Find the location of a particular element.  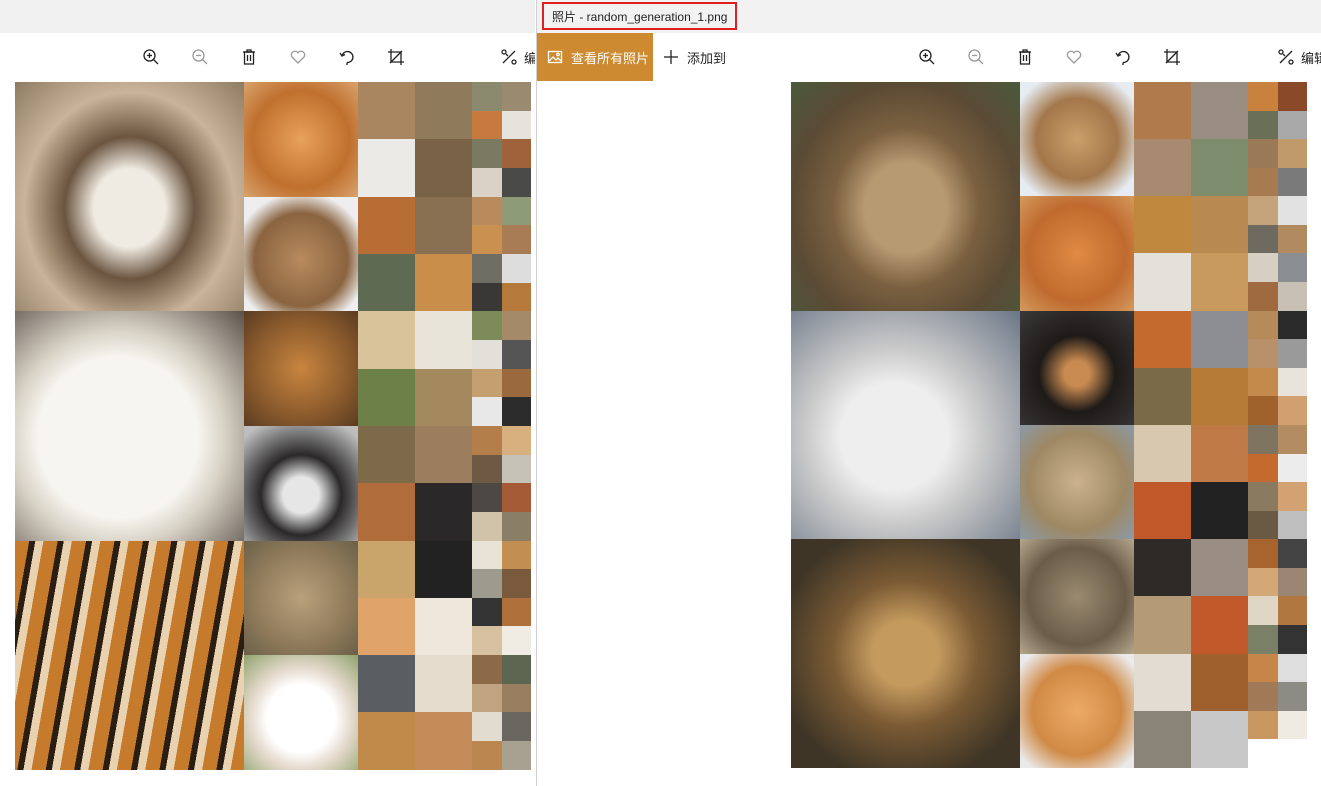

tile-white-dog is located at coordinates (905, 425).